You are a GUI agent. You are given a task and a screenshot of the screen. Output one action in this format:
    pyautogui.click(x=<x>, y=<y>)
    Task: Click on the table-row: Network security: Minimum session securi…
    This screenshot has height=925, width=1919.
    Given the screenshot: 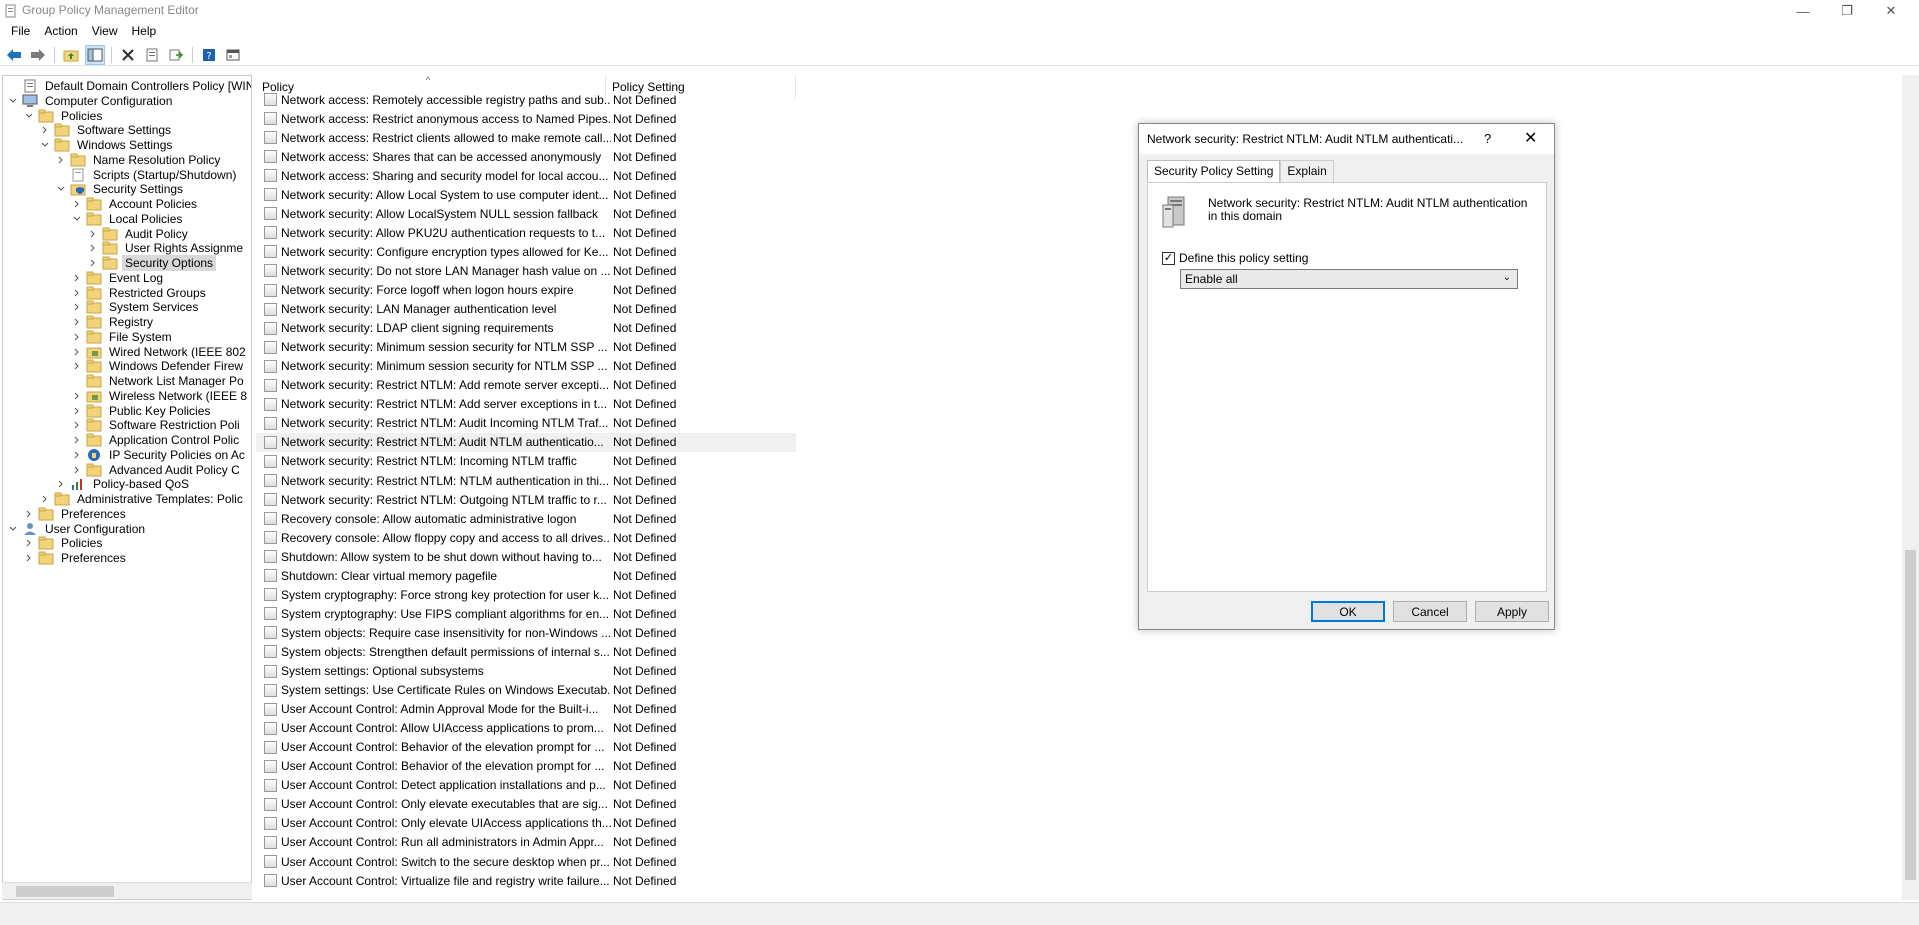 What is the action you would take?
    pyautogui.click(x=526, y=347)
    